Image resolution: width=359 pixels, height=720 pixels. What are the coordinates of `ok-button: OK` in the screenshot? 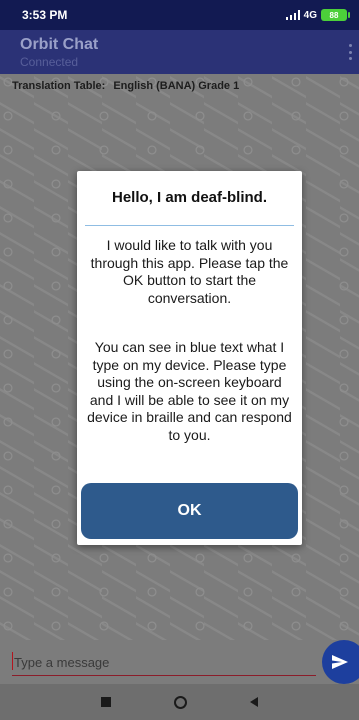 It's located at (189, 511).